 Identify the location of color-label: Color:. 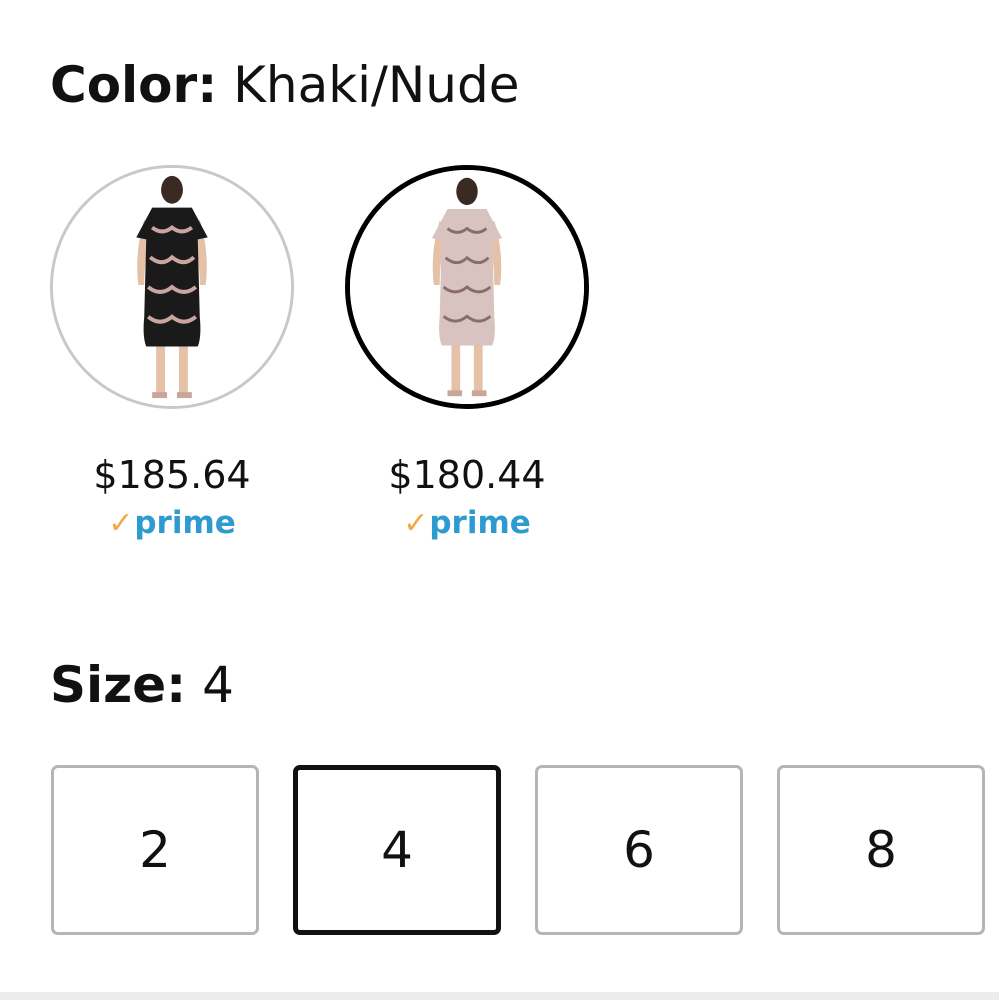
(134, 85).